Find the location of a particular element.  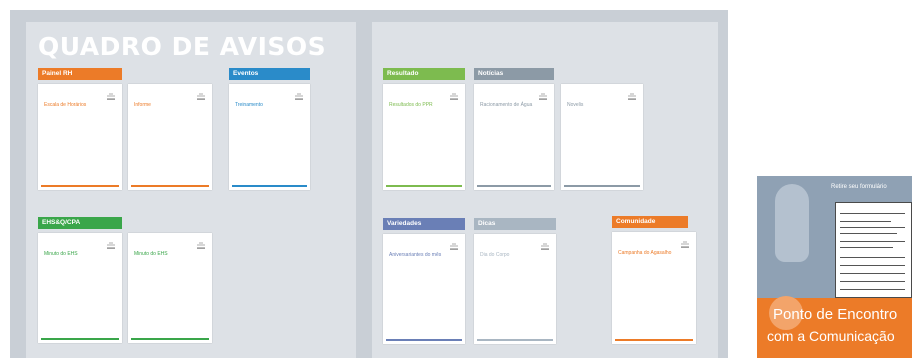

tab-resultado: Resultado is located at coordinates (424, 74).